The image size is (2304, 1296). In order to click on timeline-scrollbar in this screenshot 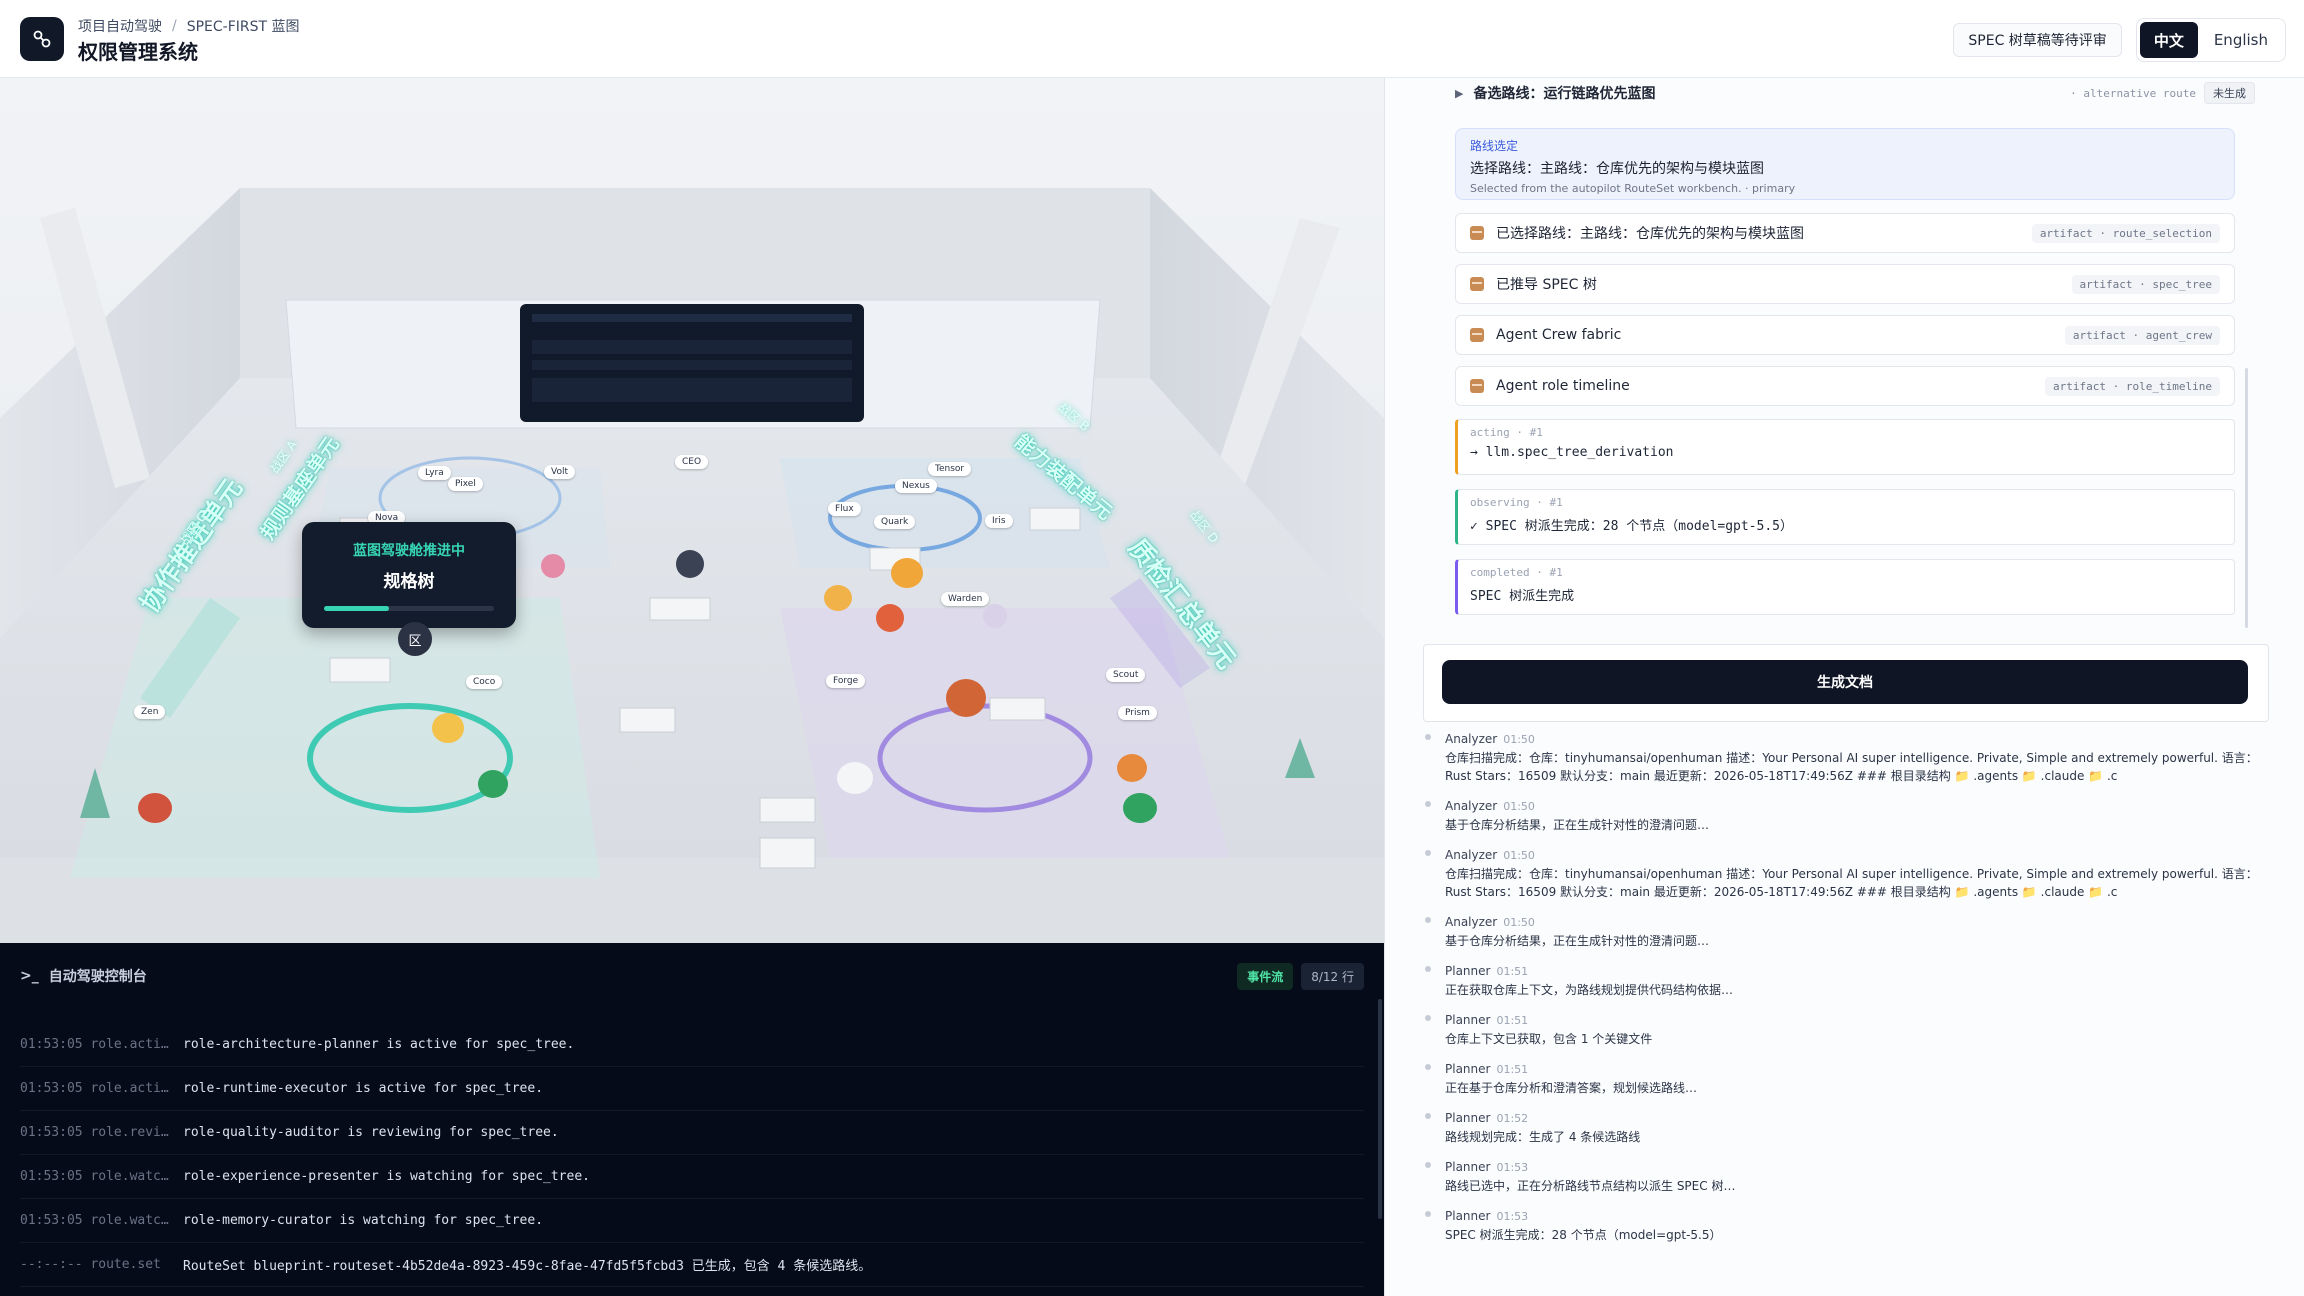, I will do `click(2246, 498)`.